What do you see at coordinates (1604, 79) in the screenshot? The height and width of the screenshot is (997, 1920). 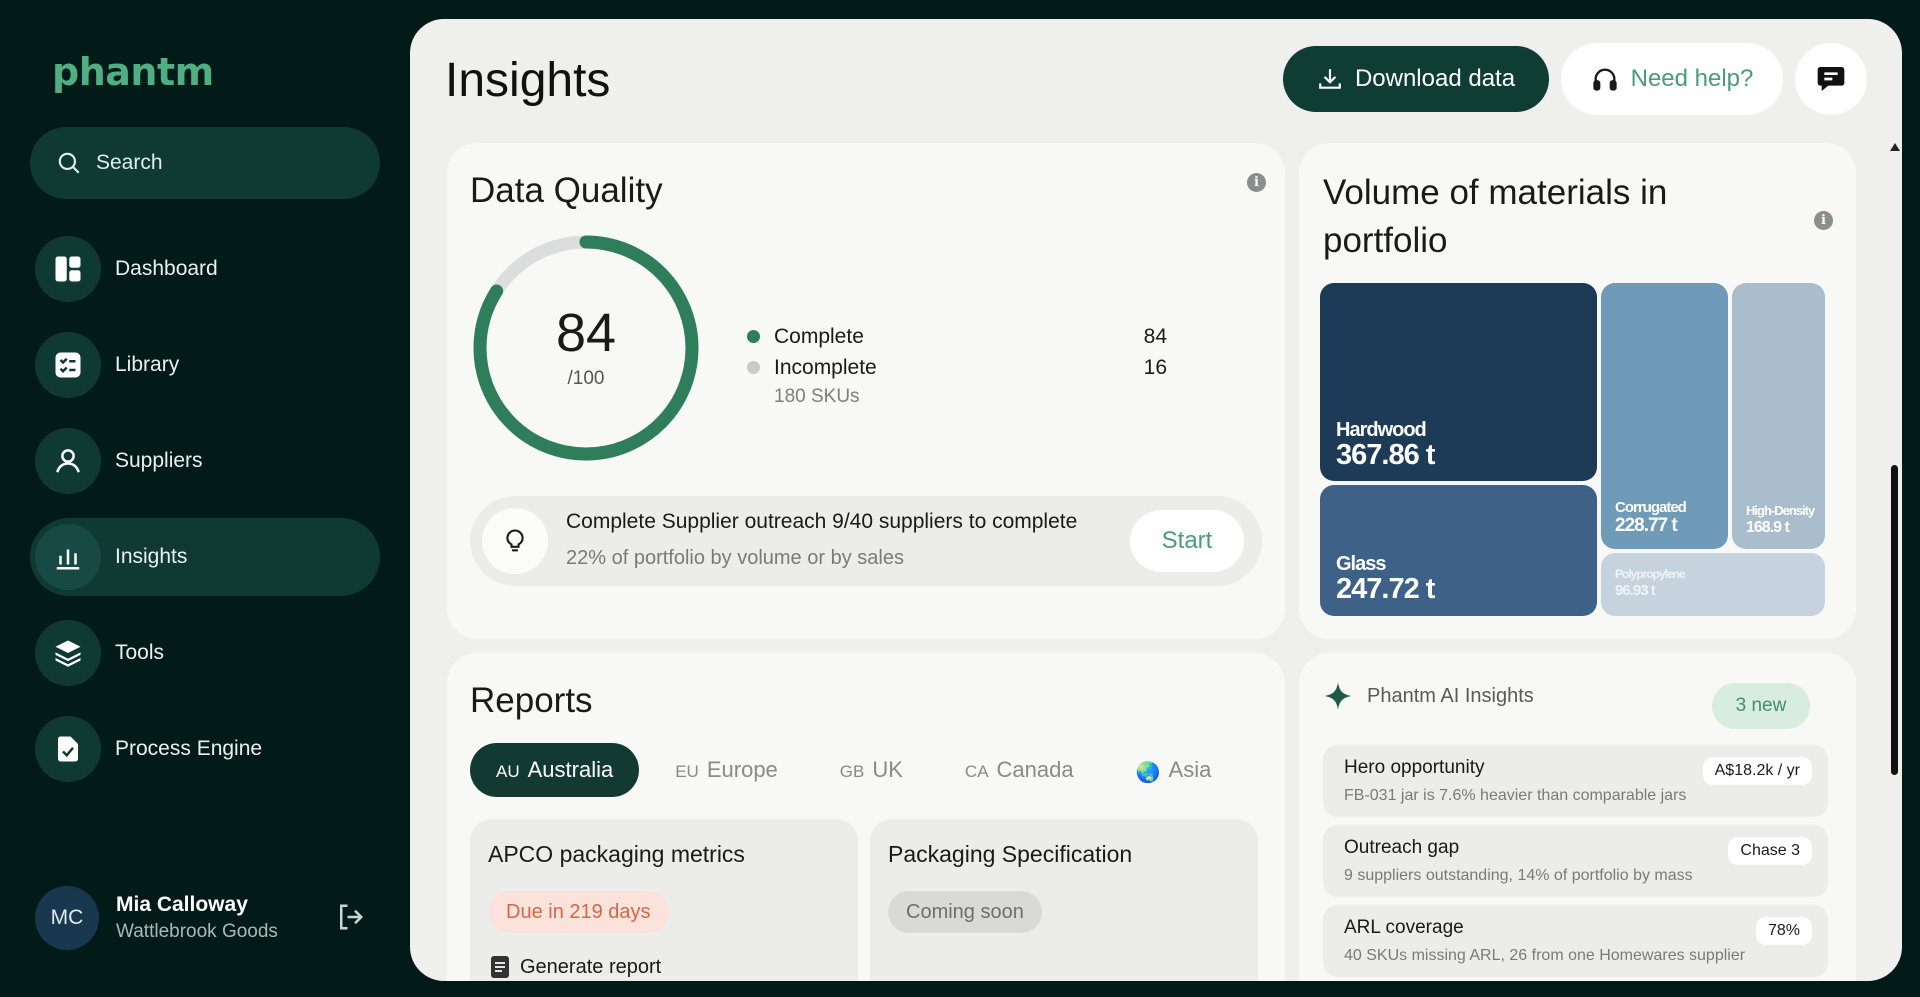 I see `headphones-icon` at bounding box center [1604, 79].